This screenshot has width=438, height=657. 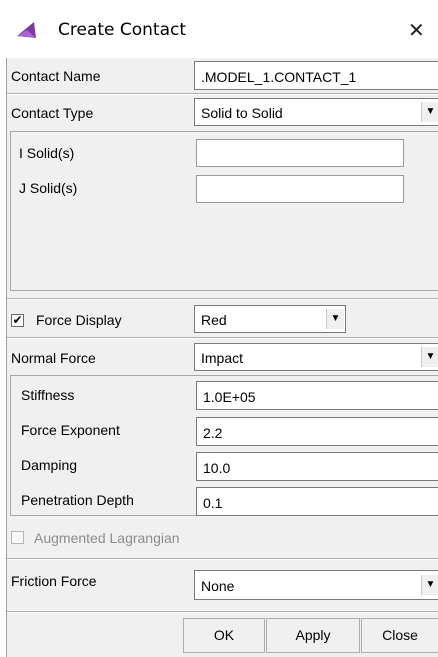 What do you see at coordinates (242, 113) in the screenshot?
I see `contact-type-value: Solid to Solid` at bounding box center [242, 113].